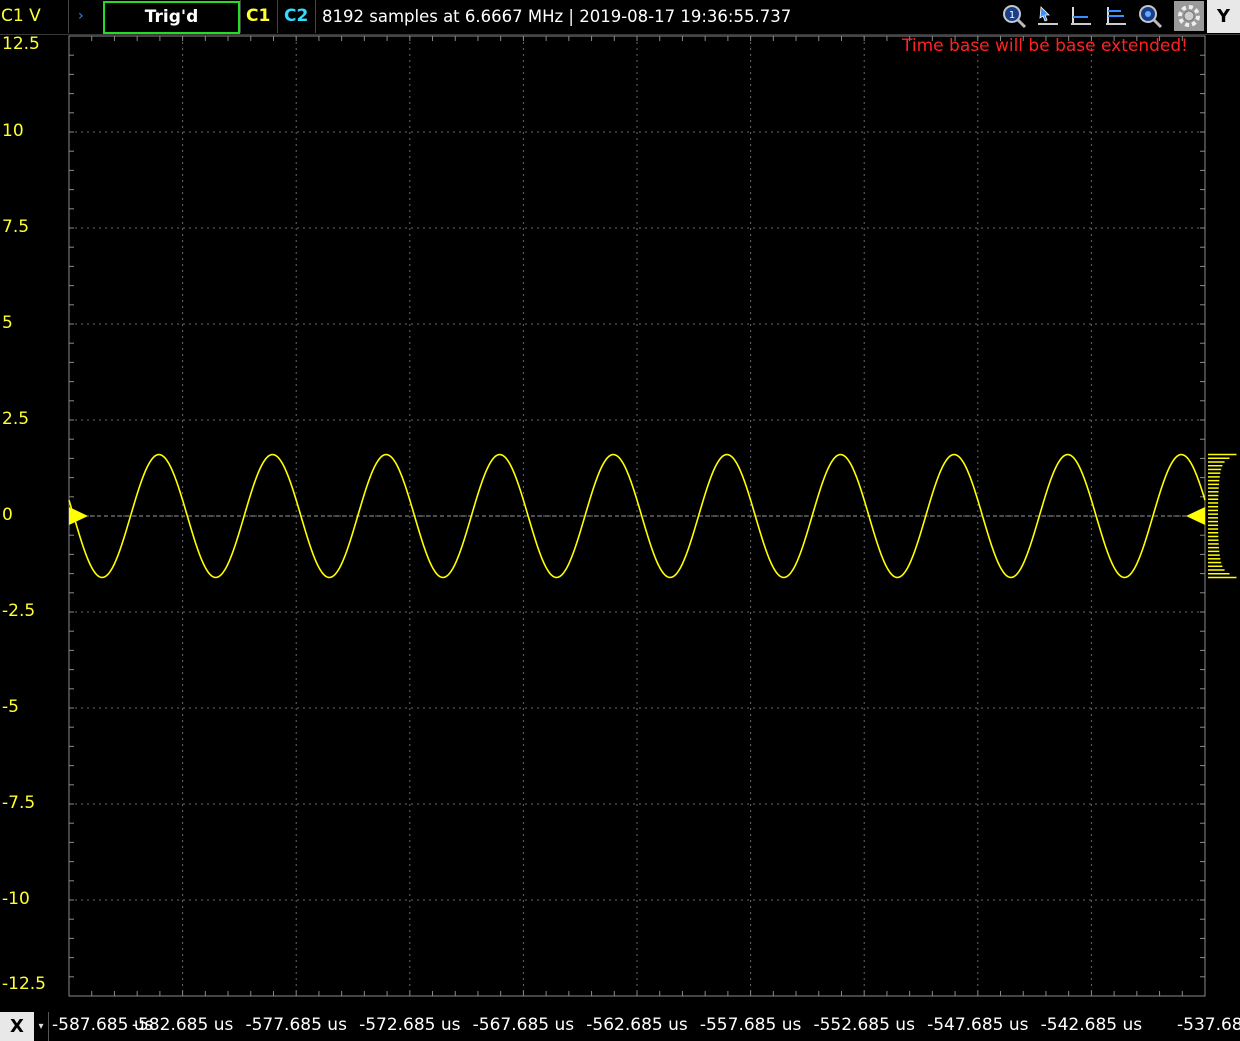 The width and height of the screenshot is (1240, 1041). Describe the element at coordinates (1223, 16) in the screenshot. I see `y-axis-button: Y` at that location.